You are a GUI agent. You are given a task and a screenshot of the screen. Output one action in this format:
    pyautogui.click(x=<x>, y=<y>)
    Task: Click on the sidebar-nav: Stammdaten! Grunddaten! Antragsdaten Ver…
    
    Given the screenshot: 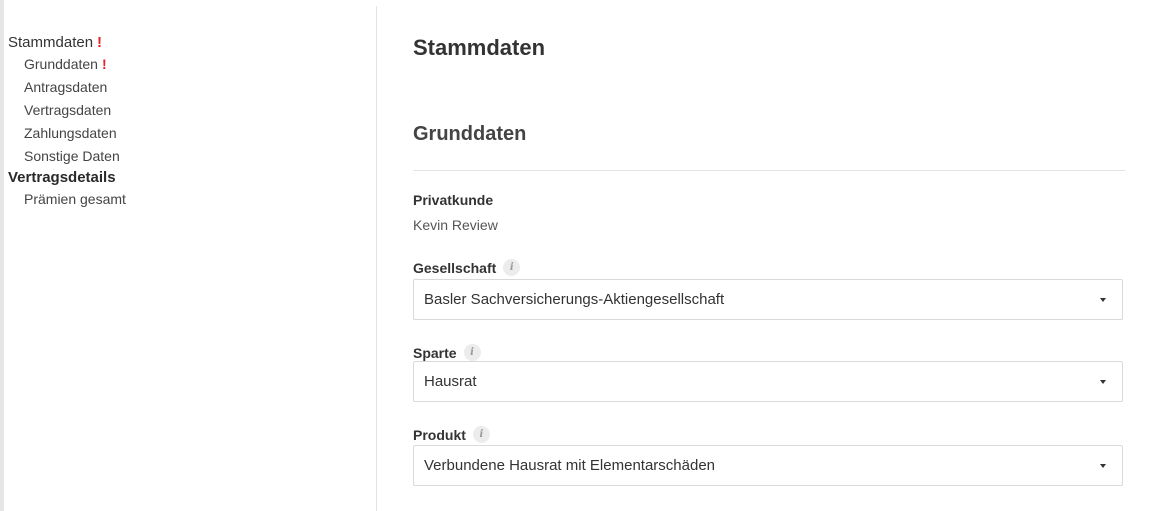 What is the action you would take?
    pyautogui.click(x=188, y=122)
    